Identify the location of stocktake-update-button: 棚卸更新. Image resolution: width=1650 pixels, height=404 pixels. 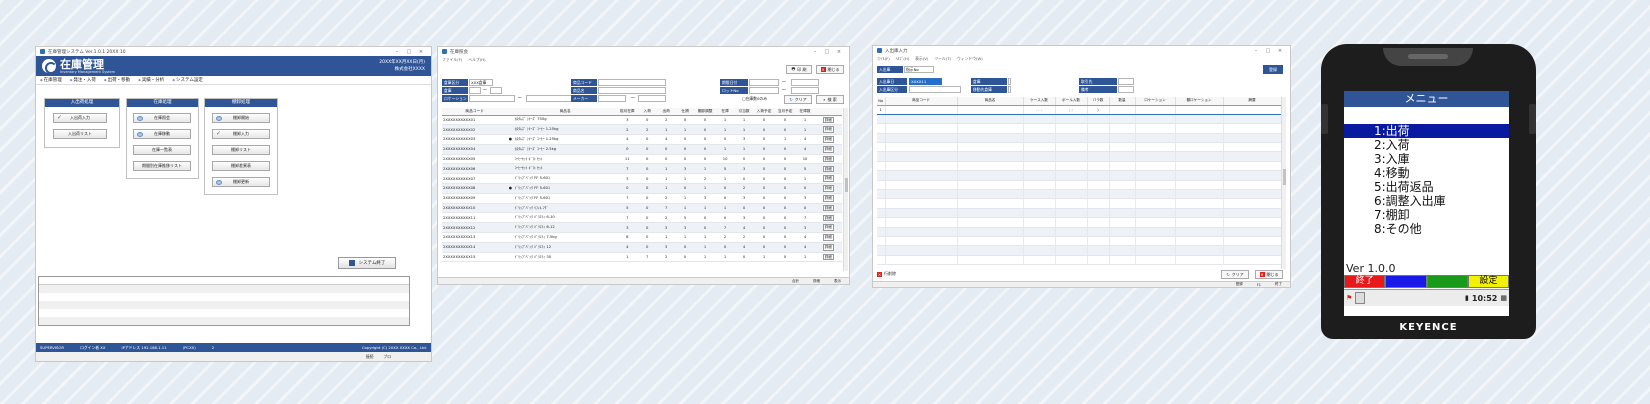
(241, 182).